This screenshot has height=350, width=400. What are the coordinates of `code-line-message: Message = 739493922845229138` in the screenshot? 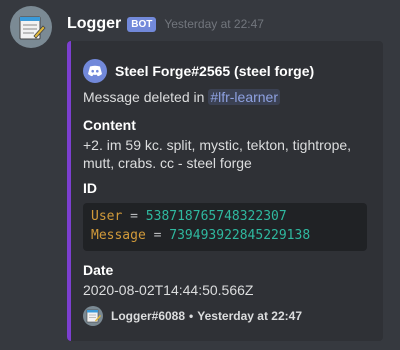 It's located at (200, 235).